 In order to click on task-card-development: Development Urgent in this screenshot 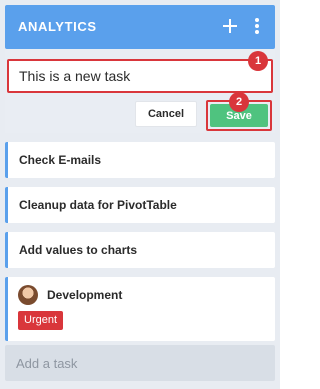, I will do `click(140, 309)`.